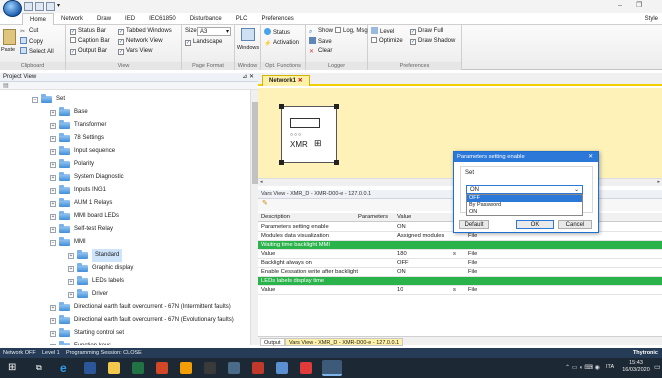  I want to click on tab-ied: IED, so click(130, 19).